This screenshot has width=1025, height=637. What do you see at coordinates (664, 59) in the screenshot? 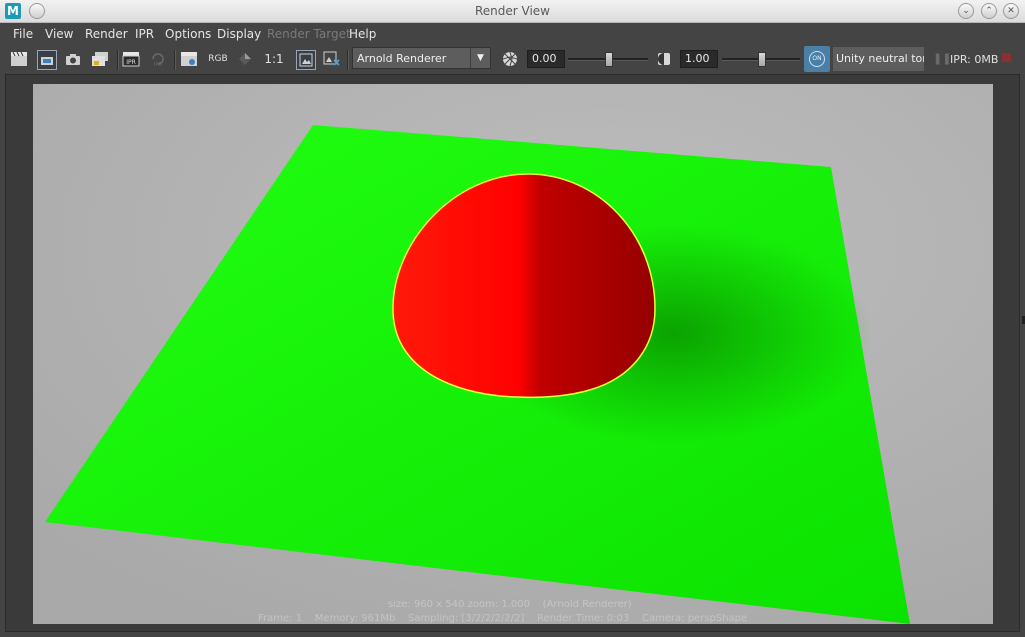
I see `gamma-icon` at bounding box center [664, 59].